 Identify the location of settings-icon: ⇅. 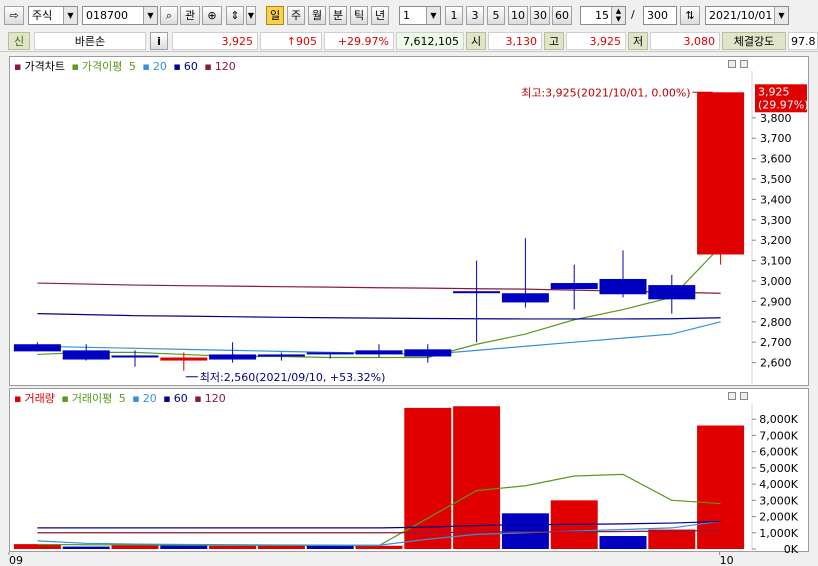
(690, 15).